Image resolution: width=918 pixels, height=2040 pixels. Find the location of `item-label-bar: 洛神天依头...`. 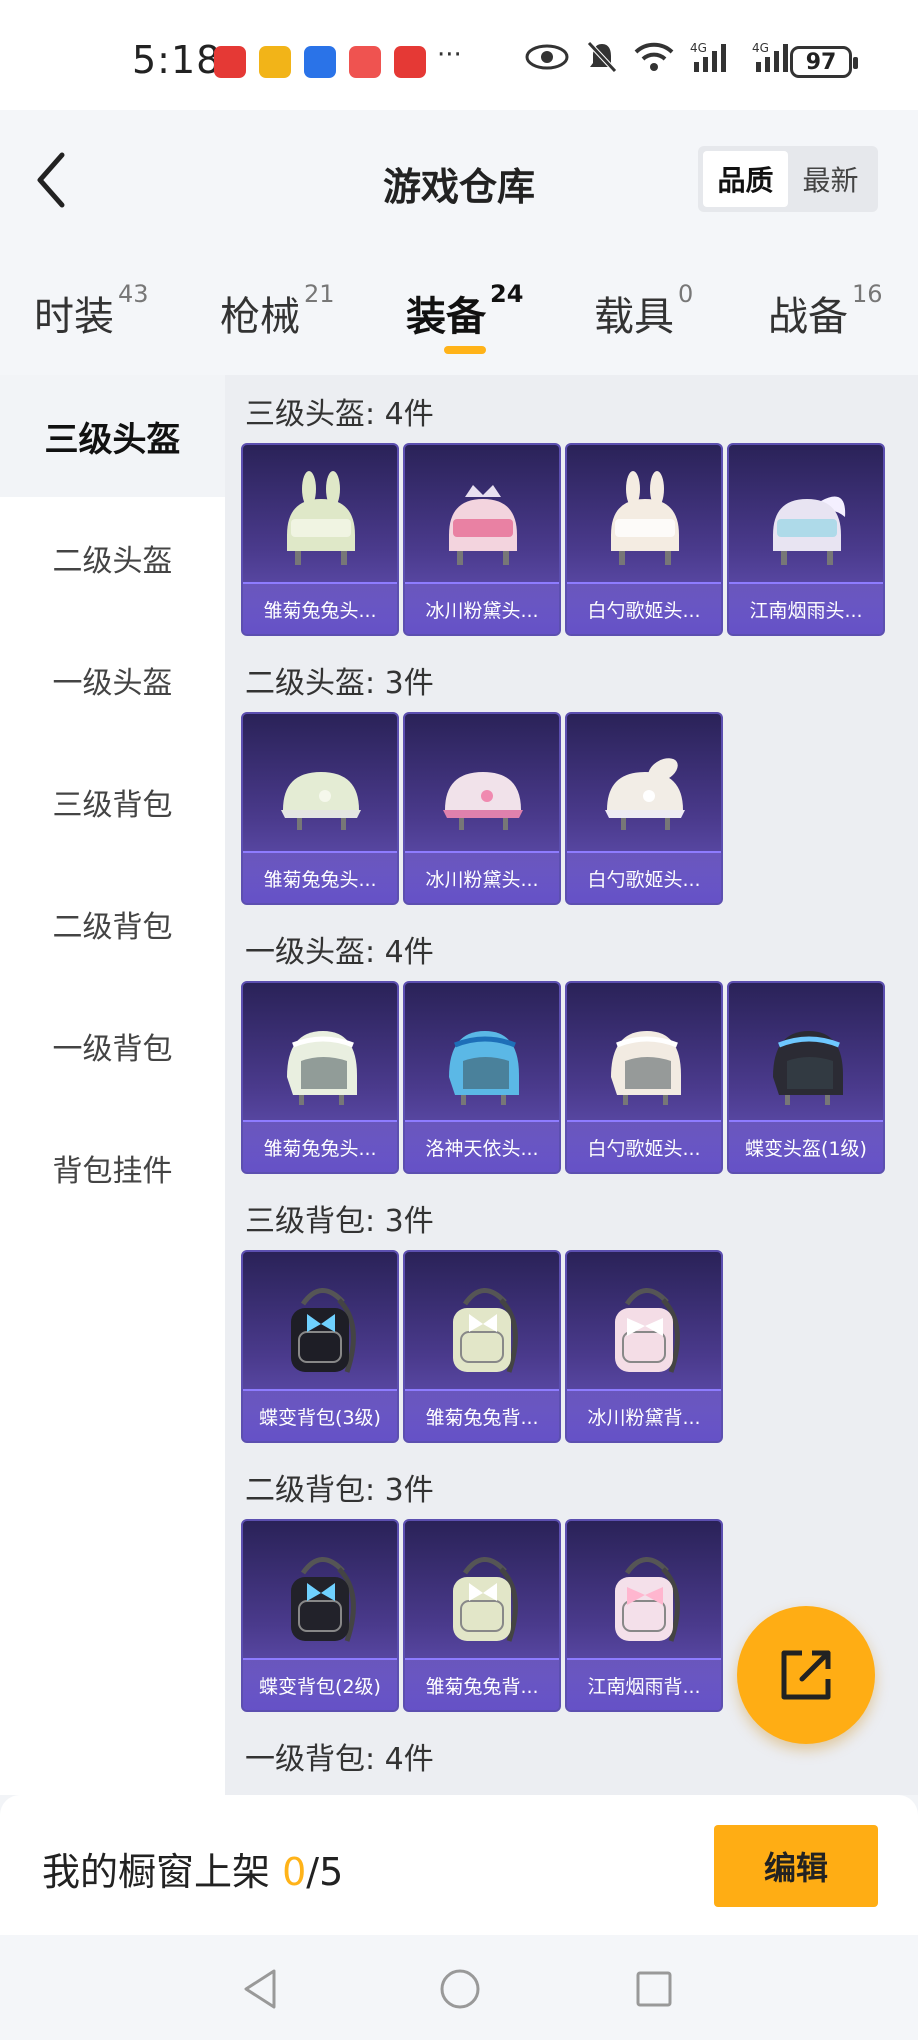

item-label-bar: 洛神天依头... is located at coordinates (482, 1146).